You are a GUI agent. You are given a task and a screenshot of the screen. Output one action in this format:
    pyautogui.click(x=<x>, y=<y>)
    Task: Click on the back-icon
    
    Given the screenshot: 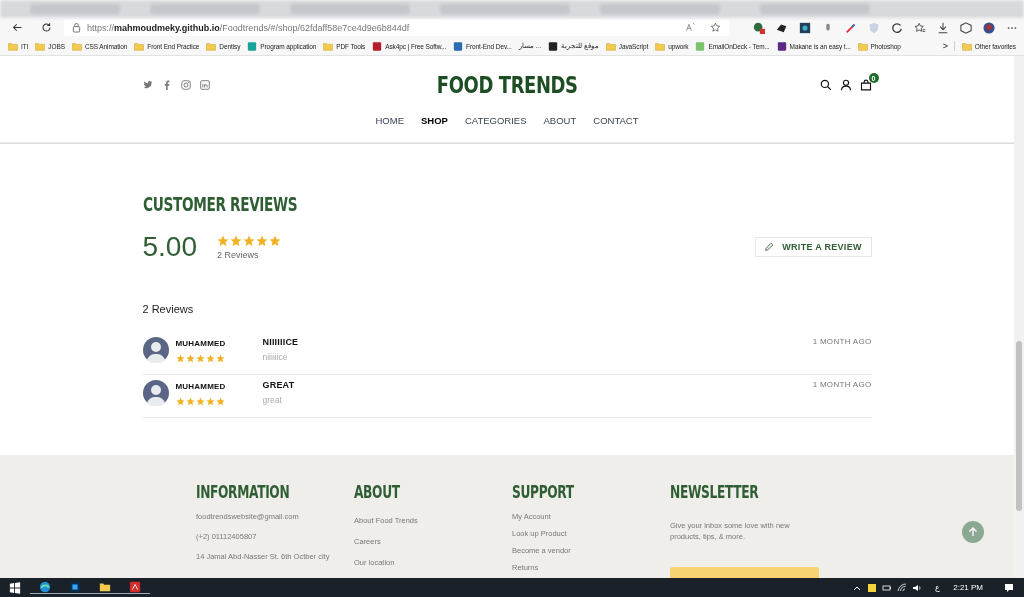 What is the action you would take?
    pyautogui.click(x=17, y=27)
    